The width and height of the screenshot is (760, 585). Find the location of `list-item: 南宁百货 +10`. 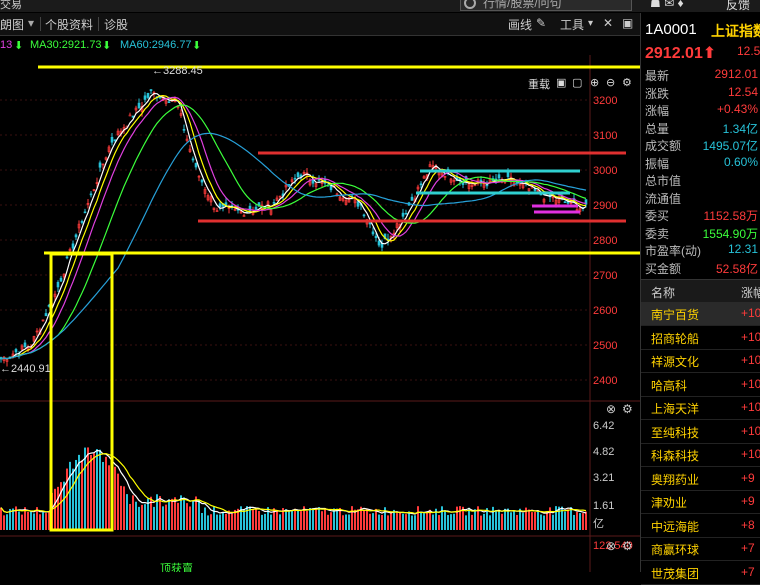

list-item: 南宁百货 +10 is located at coordinates (700, 314).